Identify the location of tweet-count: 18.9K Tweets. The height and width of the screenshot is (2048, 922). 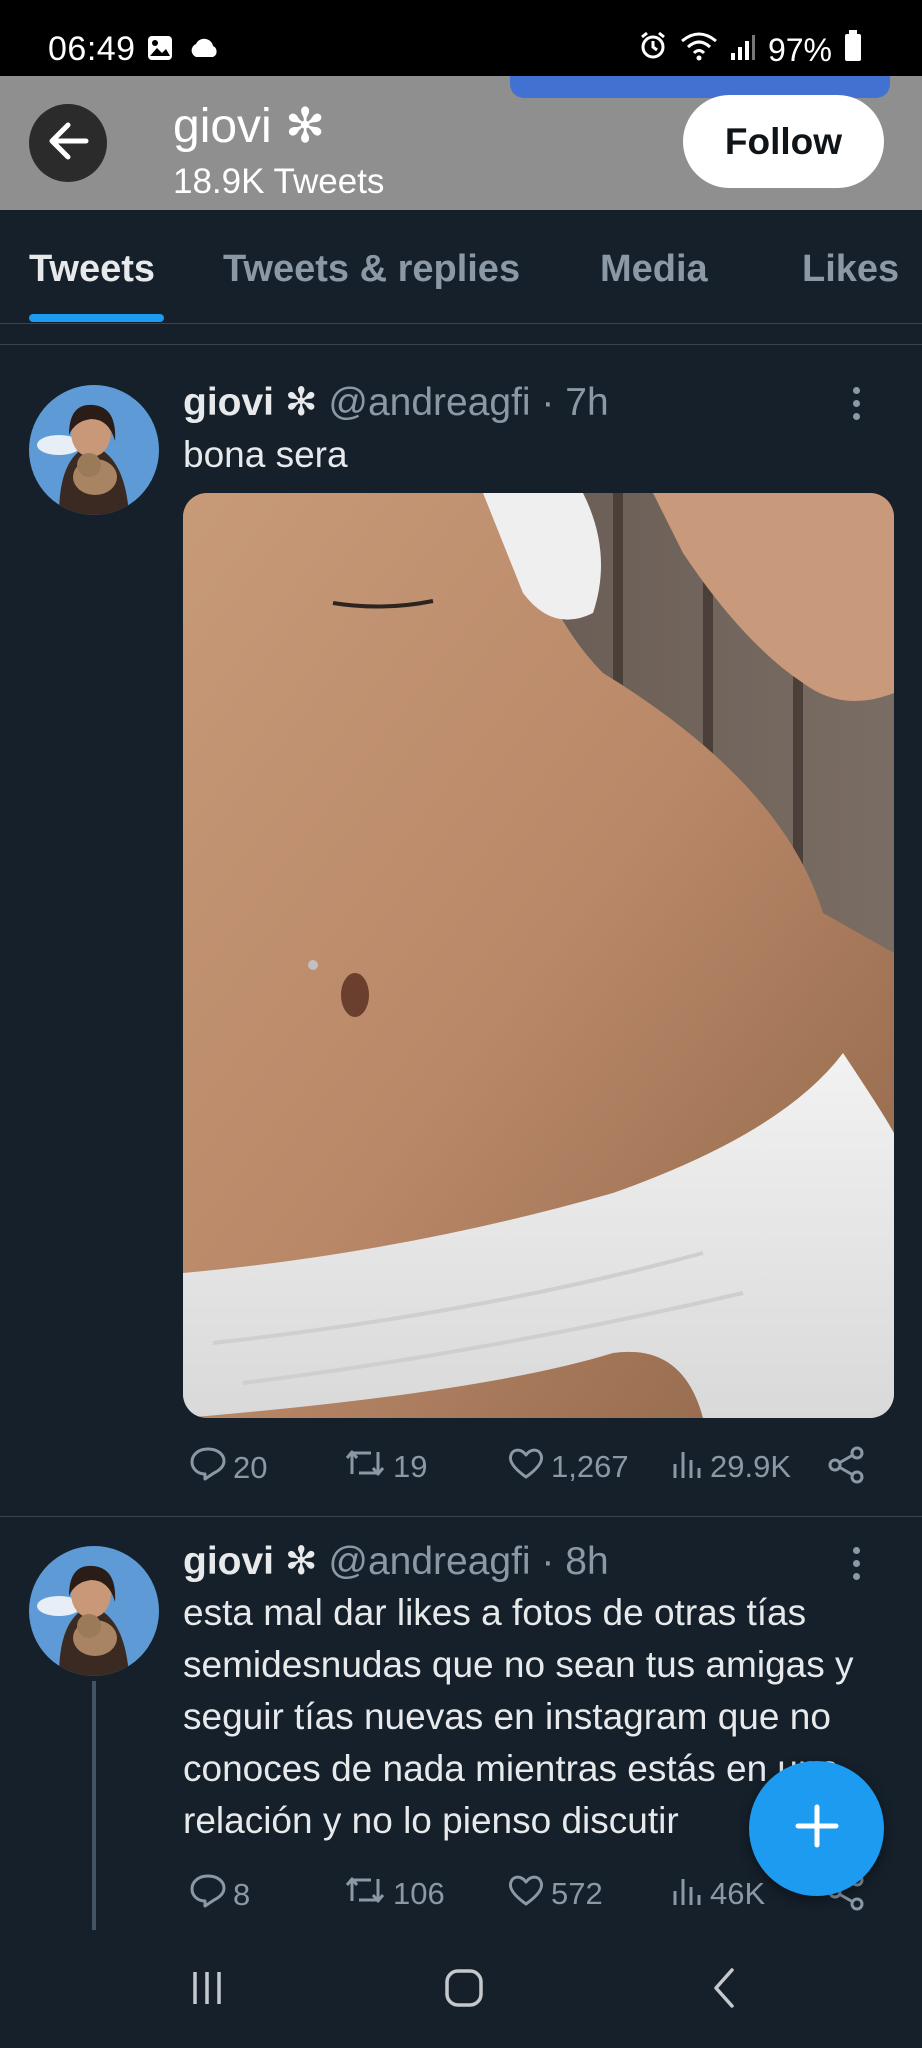
(279, 181).